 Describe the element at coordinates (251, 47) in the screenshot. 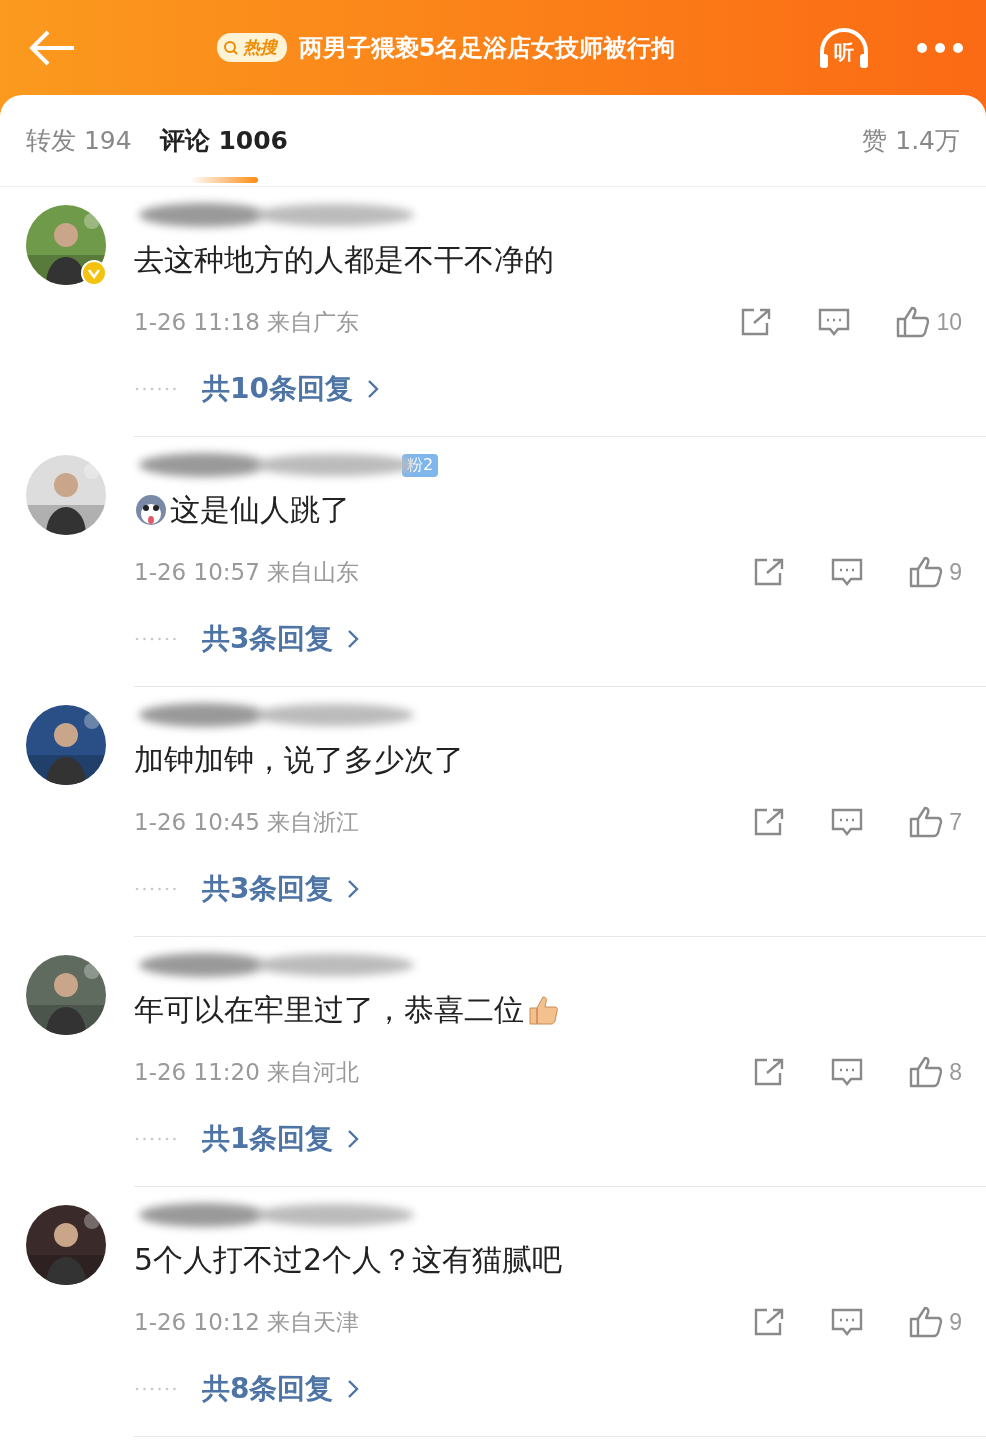

I see `hot-search-badge: 热搜` at that location.